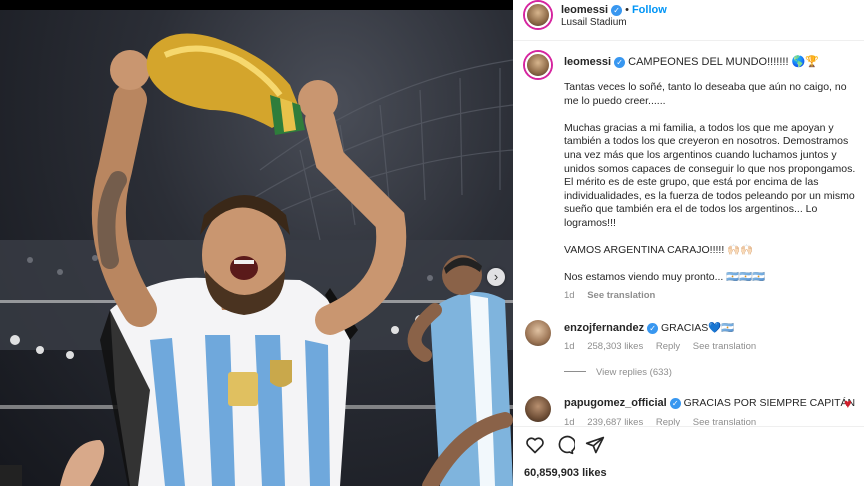 The image size is (864, 486). I want to click on caption-headline: CAMPEONES DEL MUNDO!!!!!!! 🌎🏆, so click(723, 62).